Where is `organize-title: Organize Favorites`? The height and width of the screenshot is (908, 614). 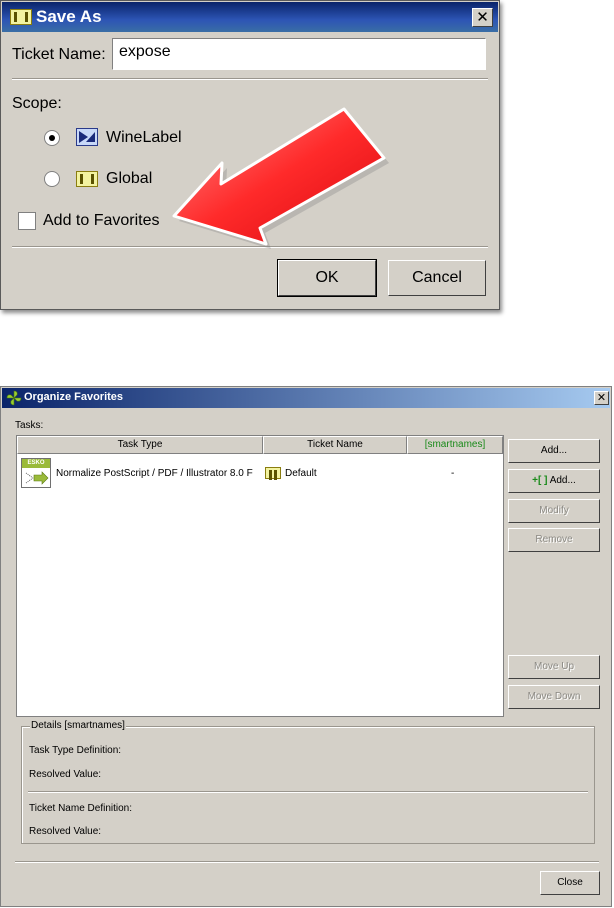
organize-title: Organize Favorites is located at coordinates (74, 397).